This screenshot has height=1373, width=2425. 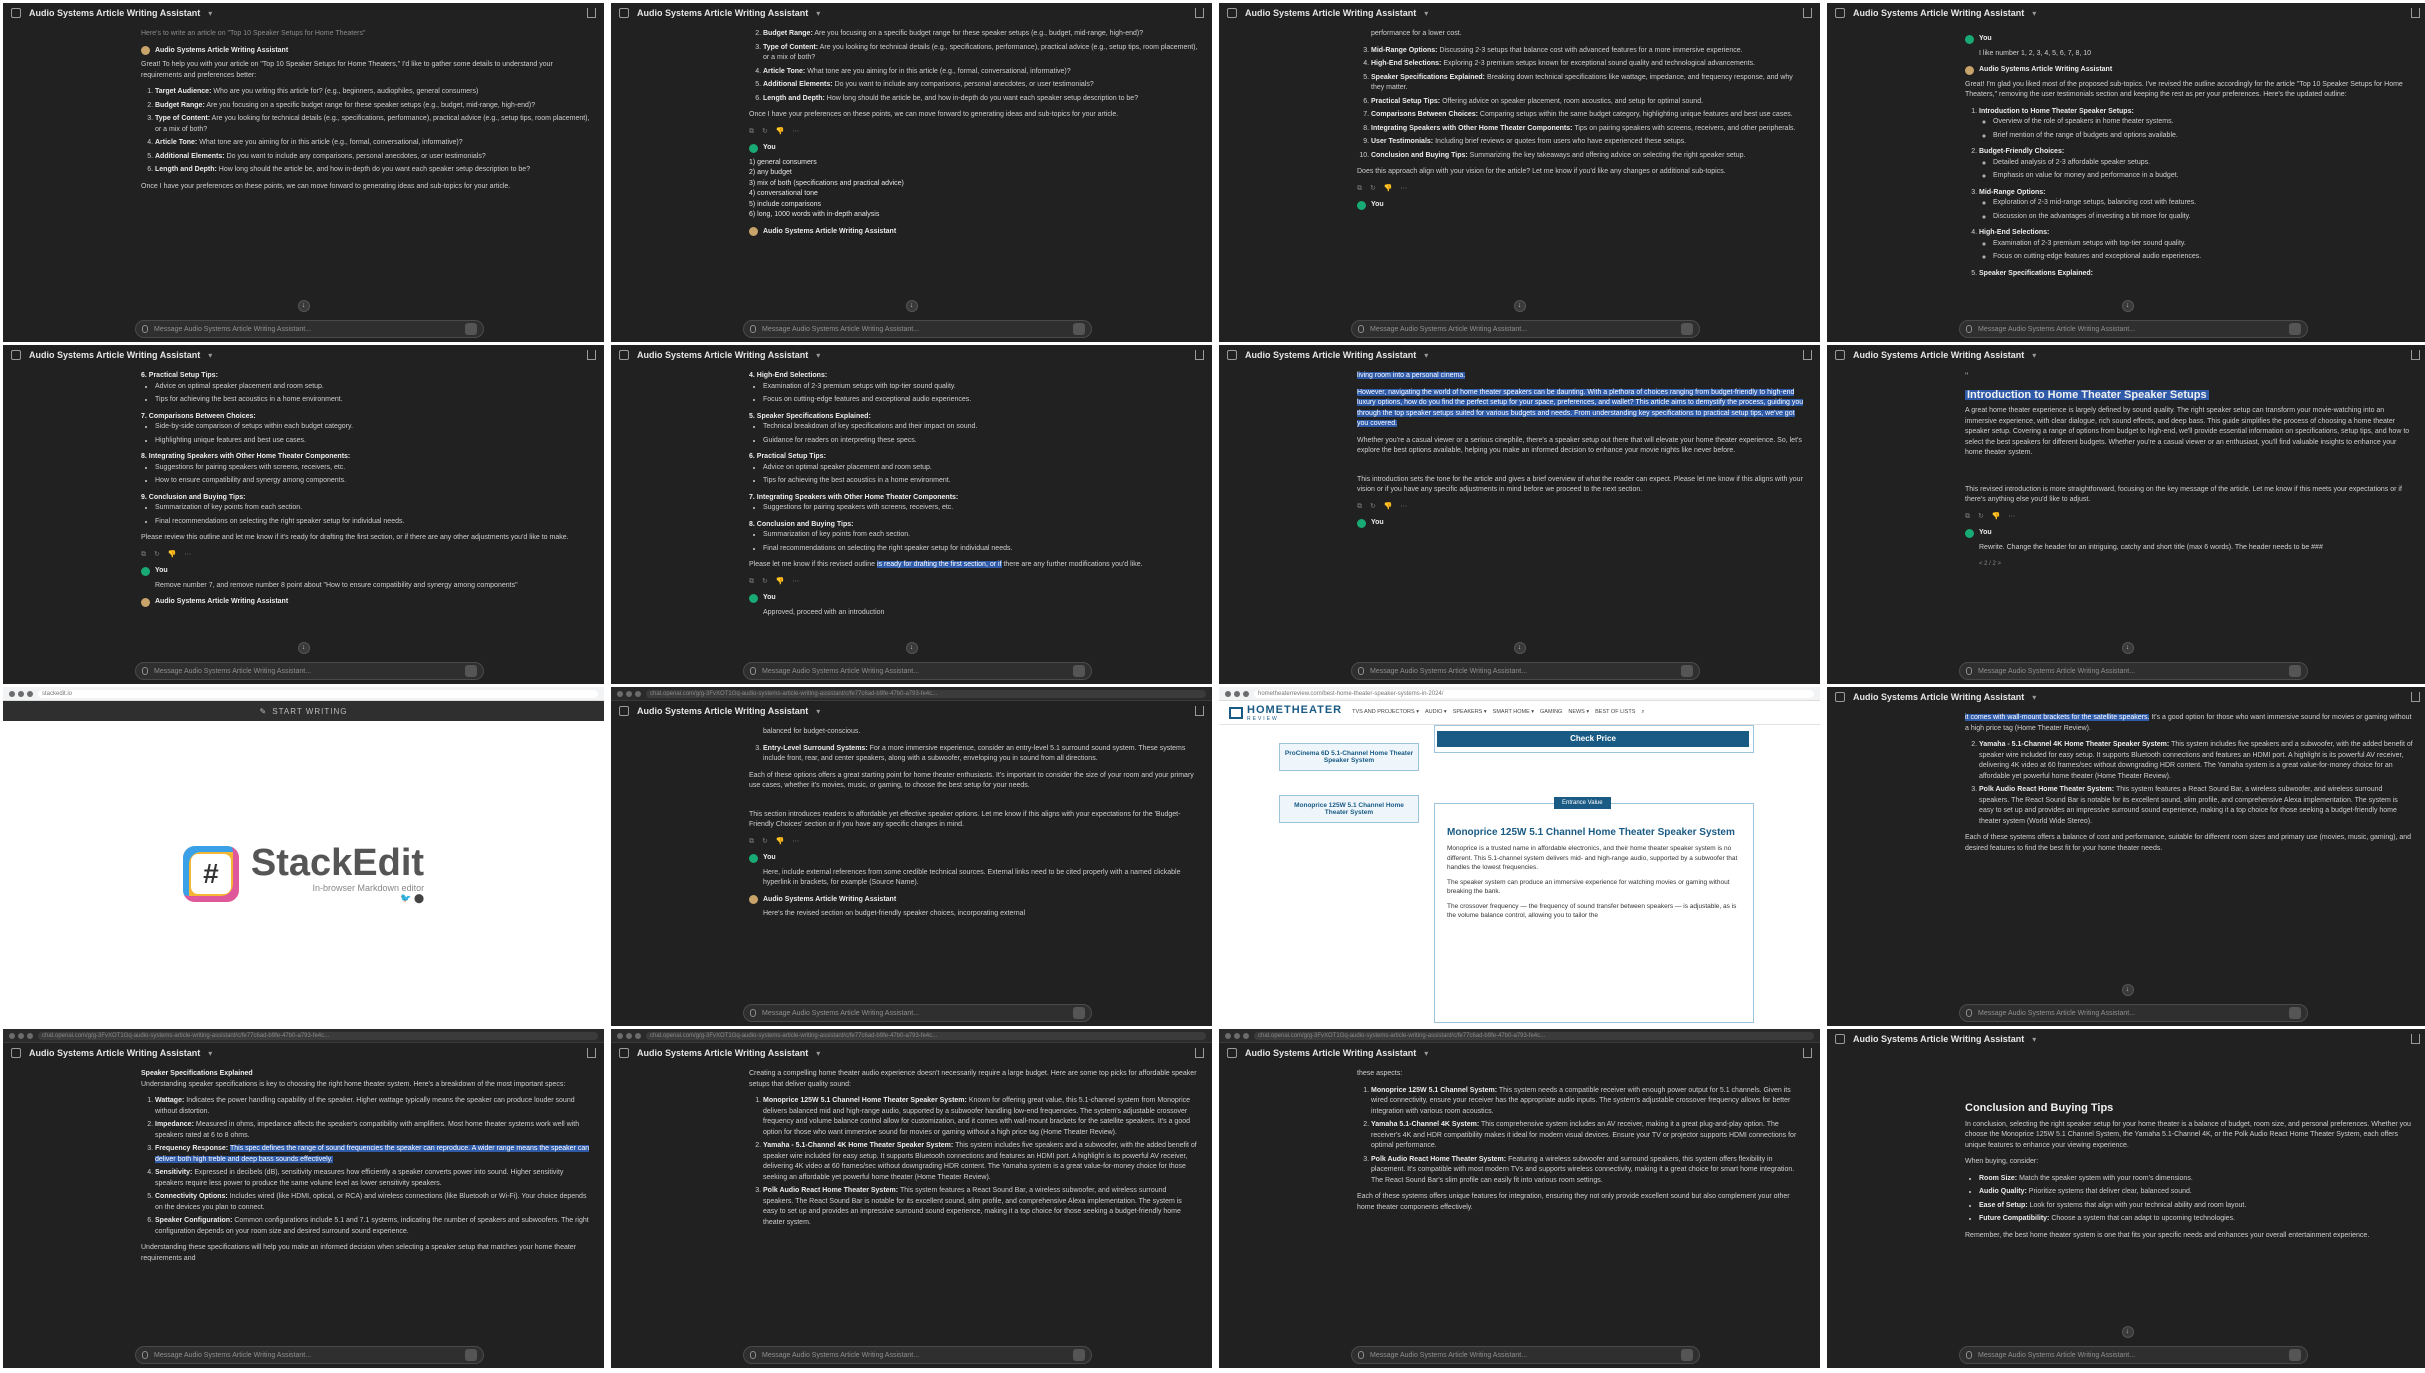 I want to click on menu-item: SMART HOME ▾, so click(x=1513, y=712).